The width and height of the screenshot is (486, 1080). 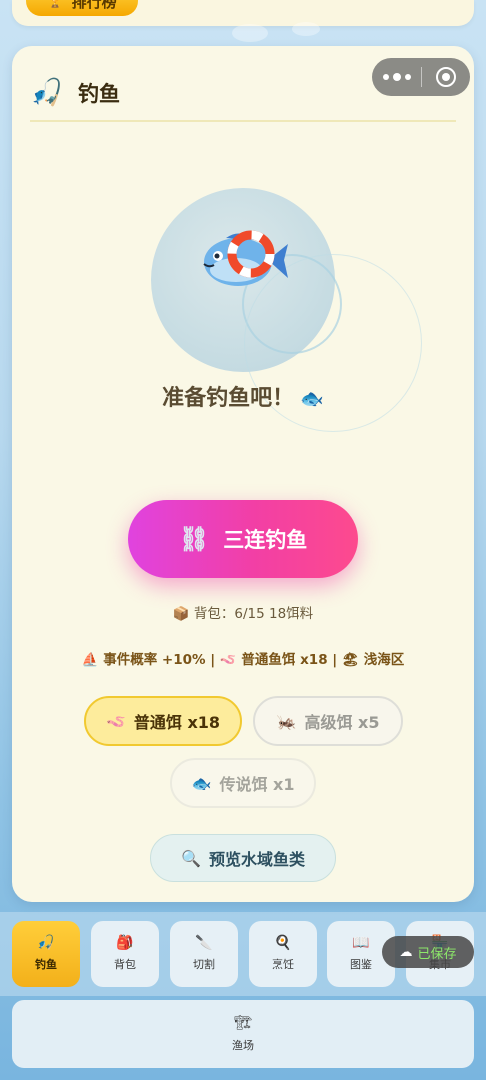 What do you see at coordinates (243, 1034) in the screenshot?
I see `tab-fishery: 🏗 渔场` at bounding box center [243, 1034].